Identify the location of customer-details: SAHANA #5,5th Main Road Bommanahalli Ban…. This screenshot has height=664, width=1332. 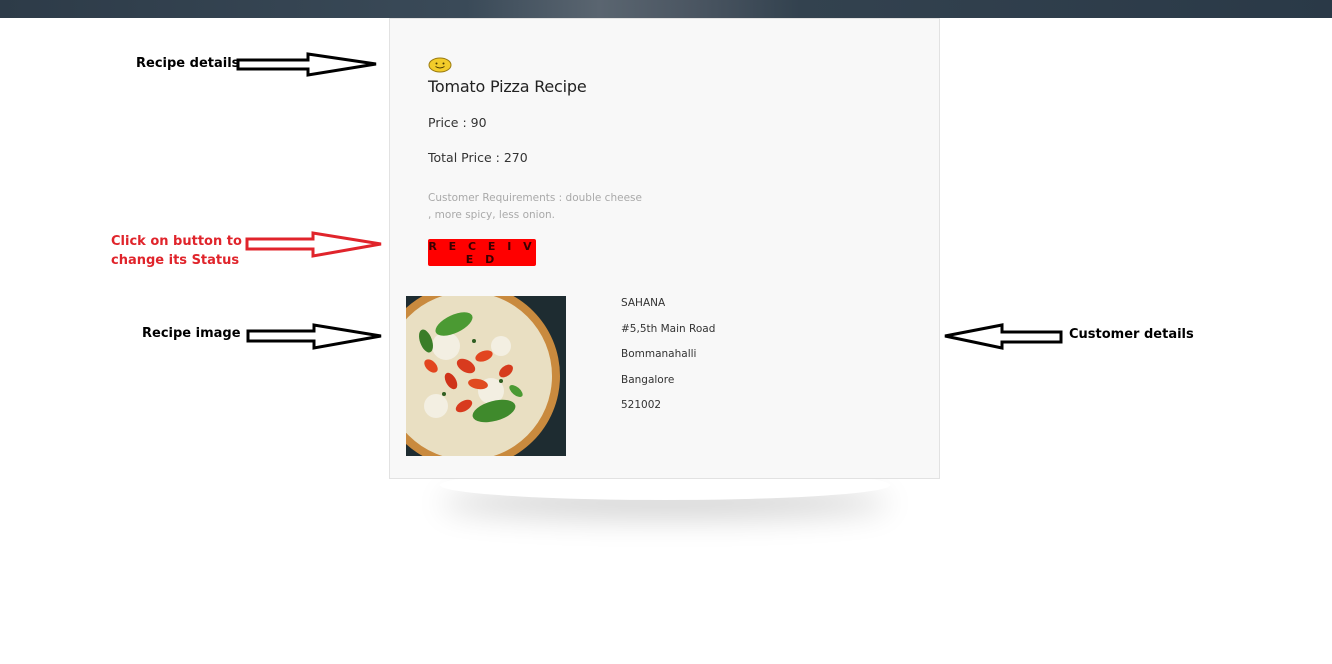
(668, 361).